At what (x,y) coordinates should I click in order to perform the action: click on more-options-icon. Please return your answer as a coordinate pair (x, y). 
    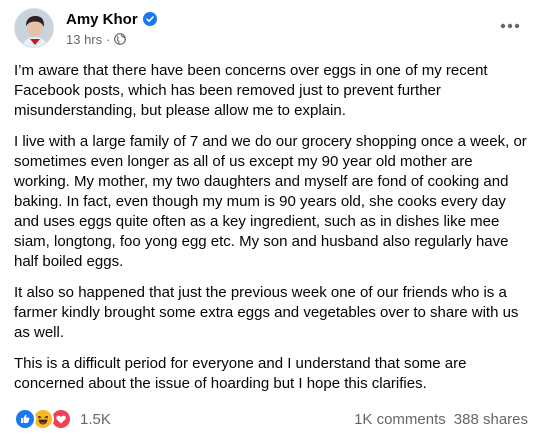
    Looking at the image, I should click on (510, 26).